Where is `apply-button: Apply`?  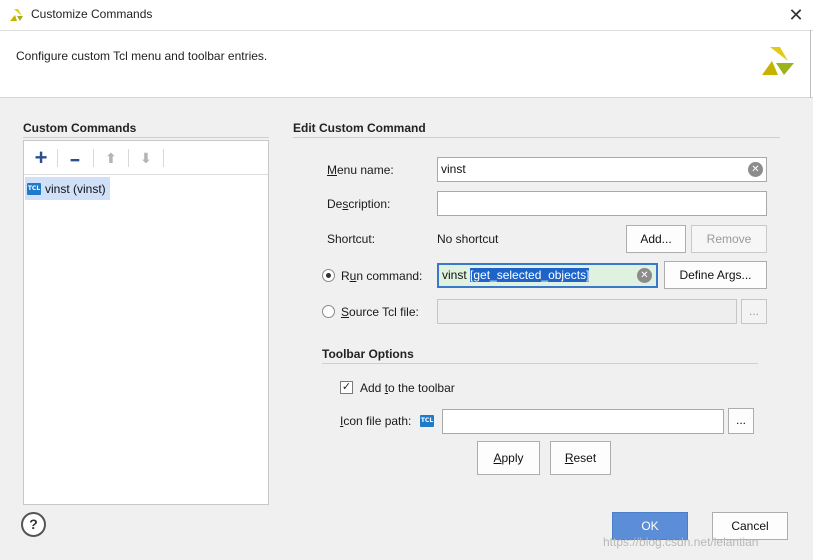 apply-button: Apply is located at coordinates (508, 458).